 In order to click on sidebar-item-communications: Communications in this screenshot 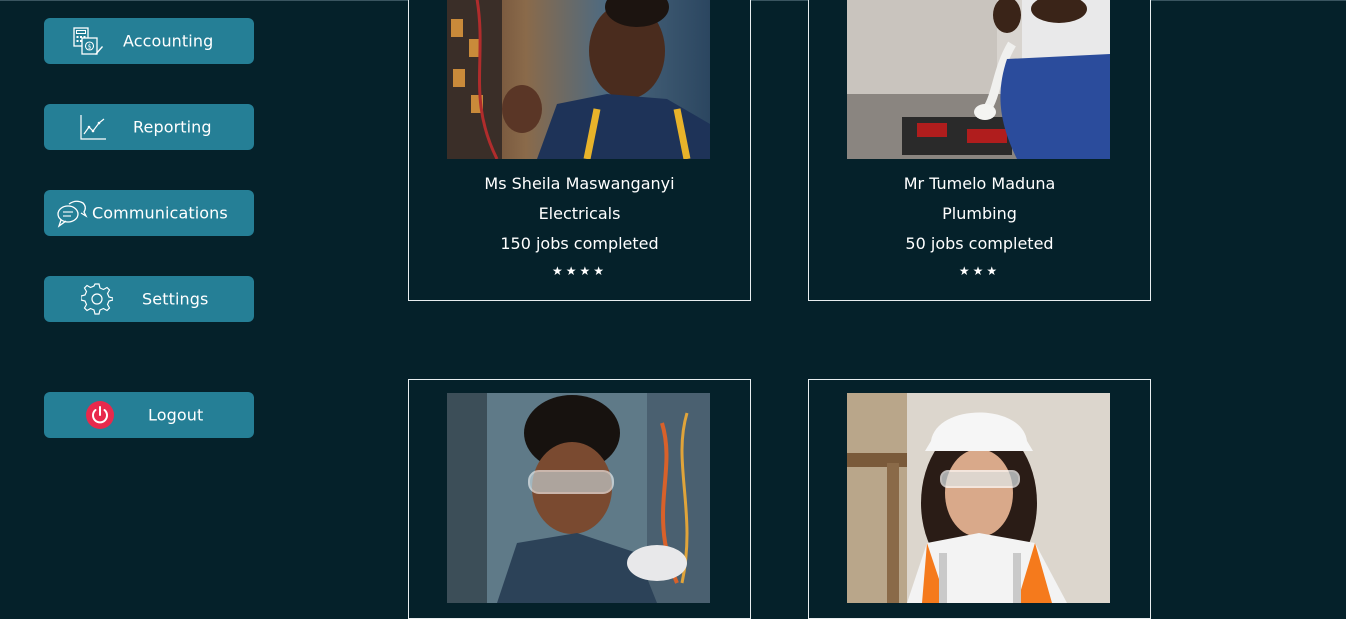, I will do `click(149, 213)`.